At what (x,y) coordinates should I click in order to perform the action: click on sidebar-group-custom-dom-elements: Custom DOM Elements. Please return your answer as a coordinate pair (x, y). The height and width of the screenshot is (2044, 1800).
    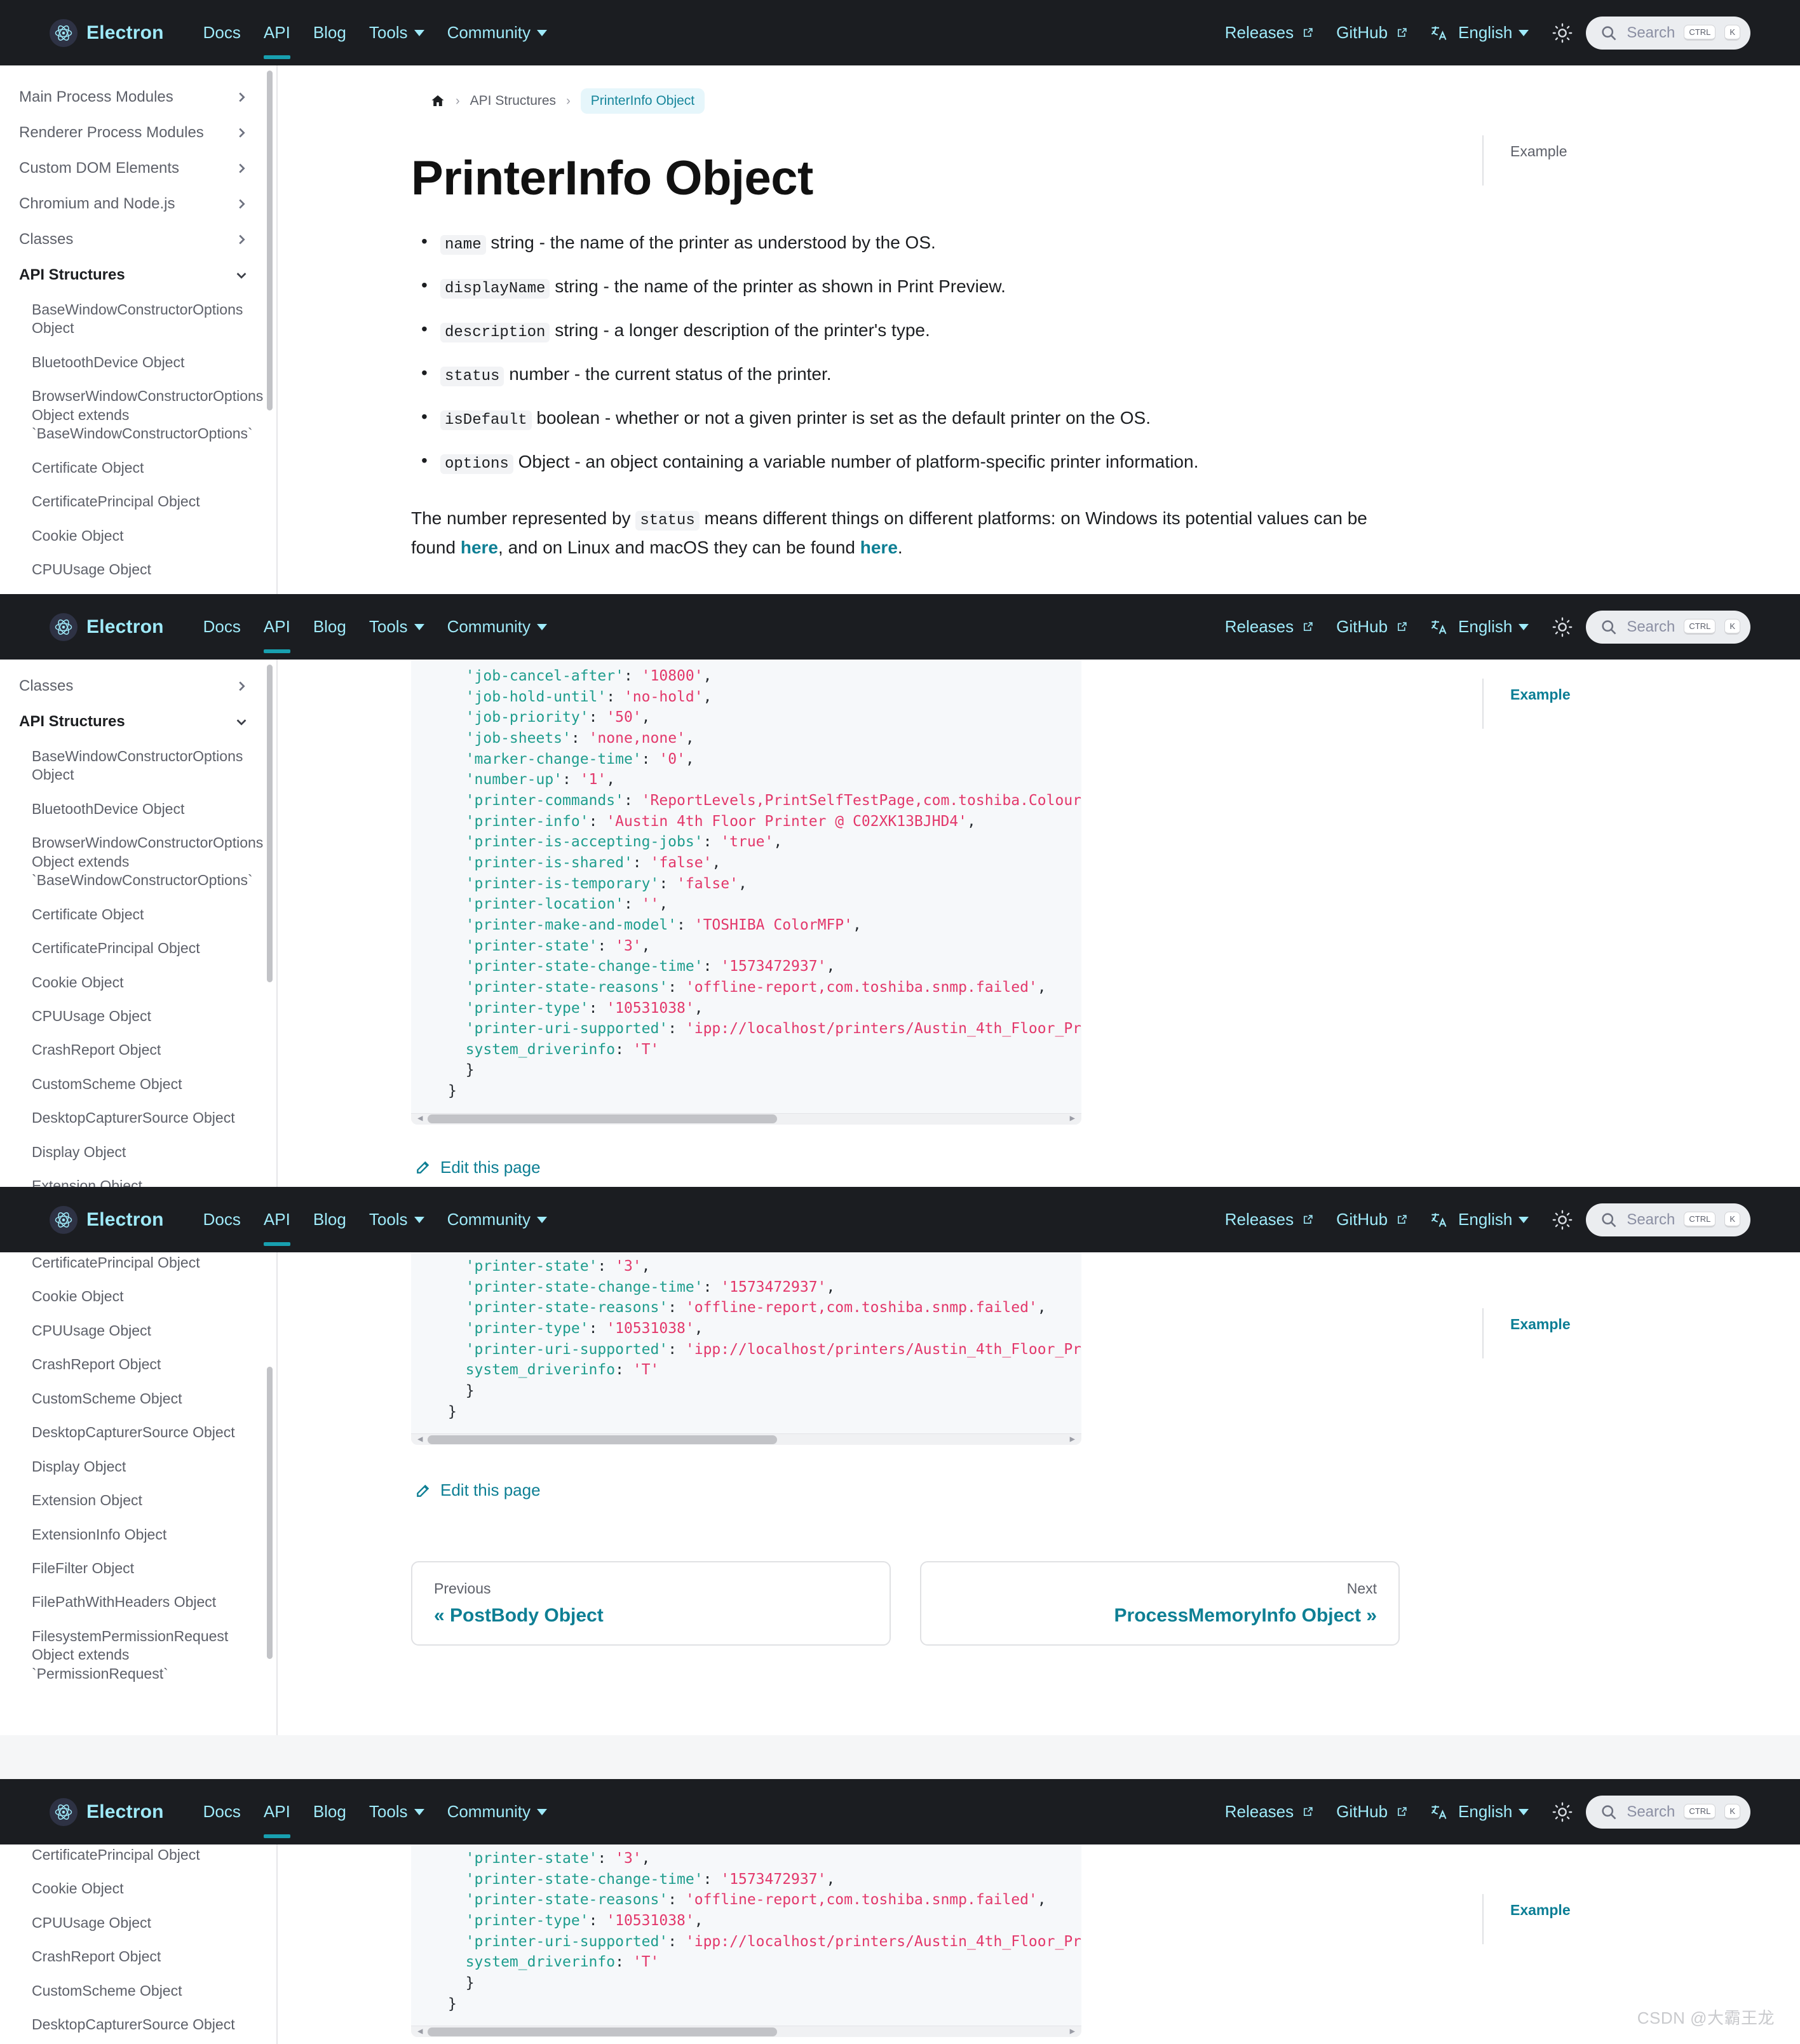
    Looking at the image, I should click on (138, 168).